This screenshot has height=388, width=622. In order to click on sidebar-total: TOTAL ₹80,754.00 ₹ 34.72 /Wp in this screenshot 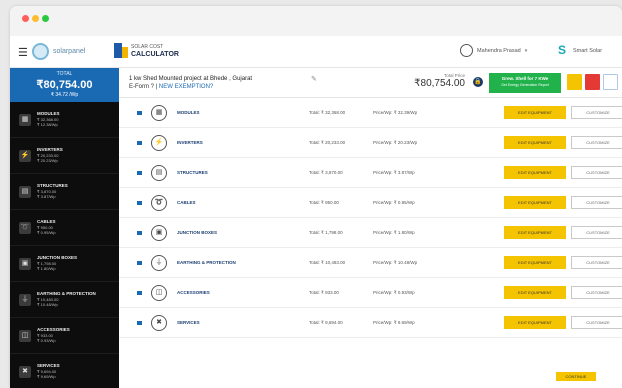, I will do `click(64, 85)`.